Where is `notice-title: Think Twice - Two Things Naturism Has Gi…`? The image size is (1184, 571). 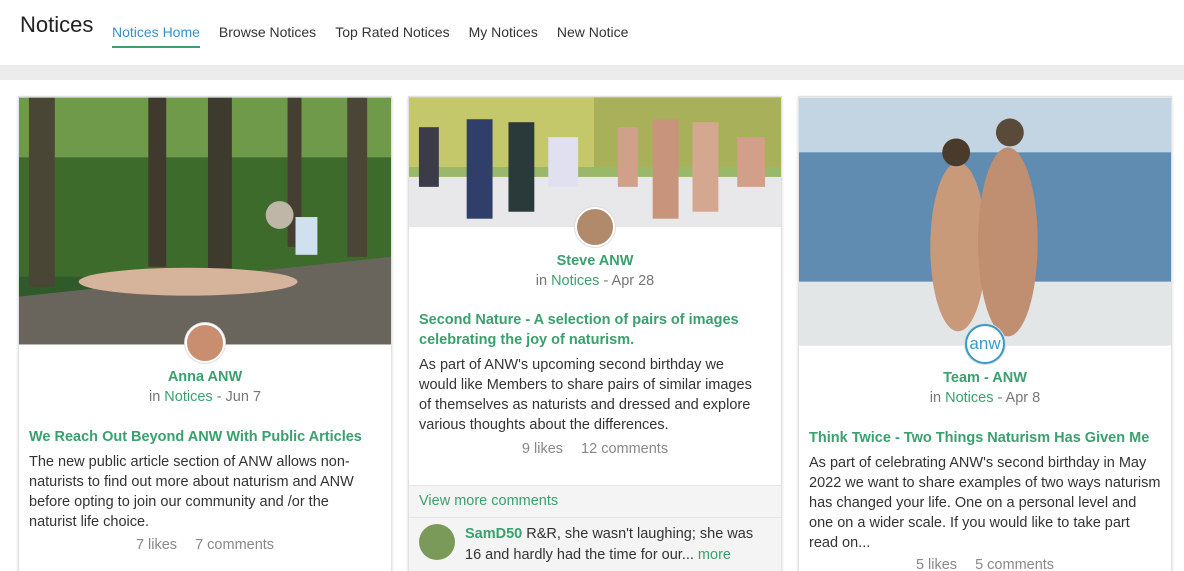 notice-title: Think Twice - Two Things Naturism Has Gi… is located at coordinates (986, 438).